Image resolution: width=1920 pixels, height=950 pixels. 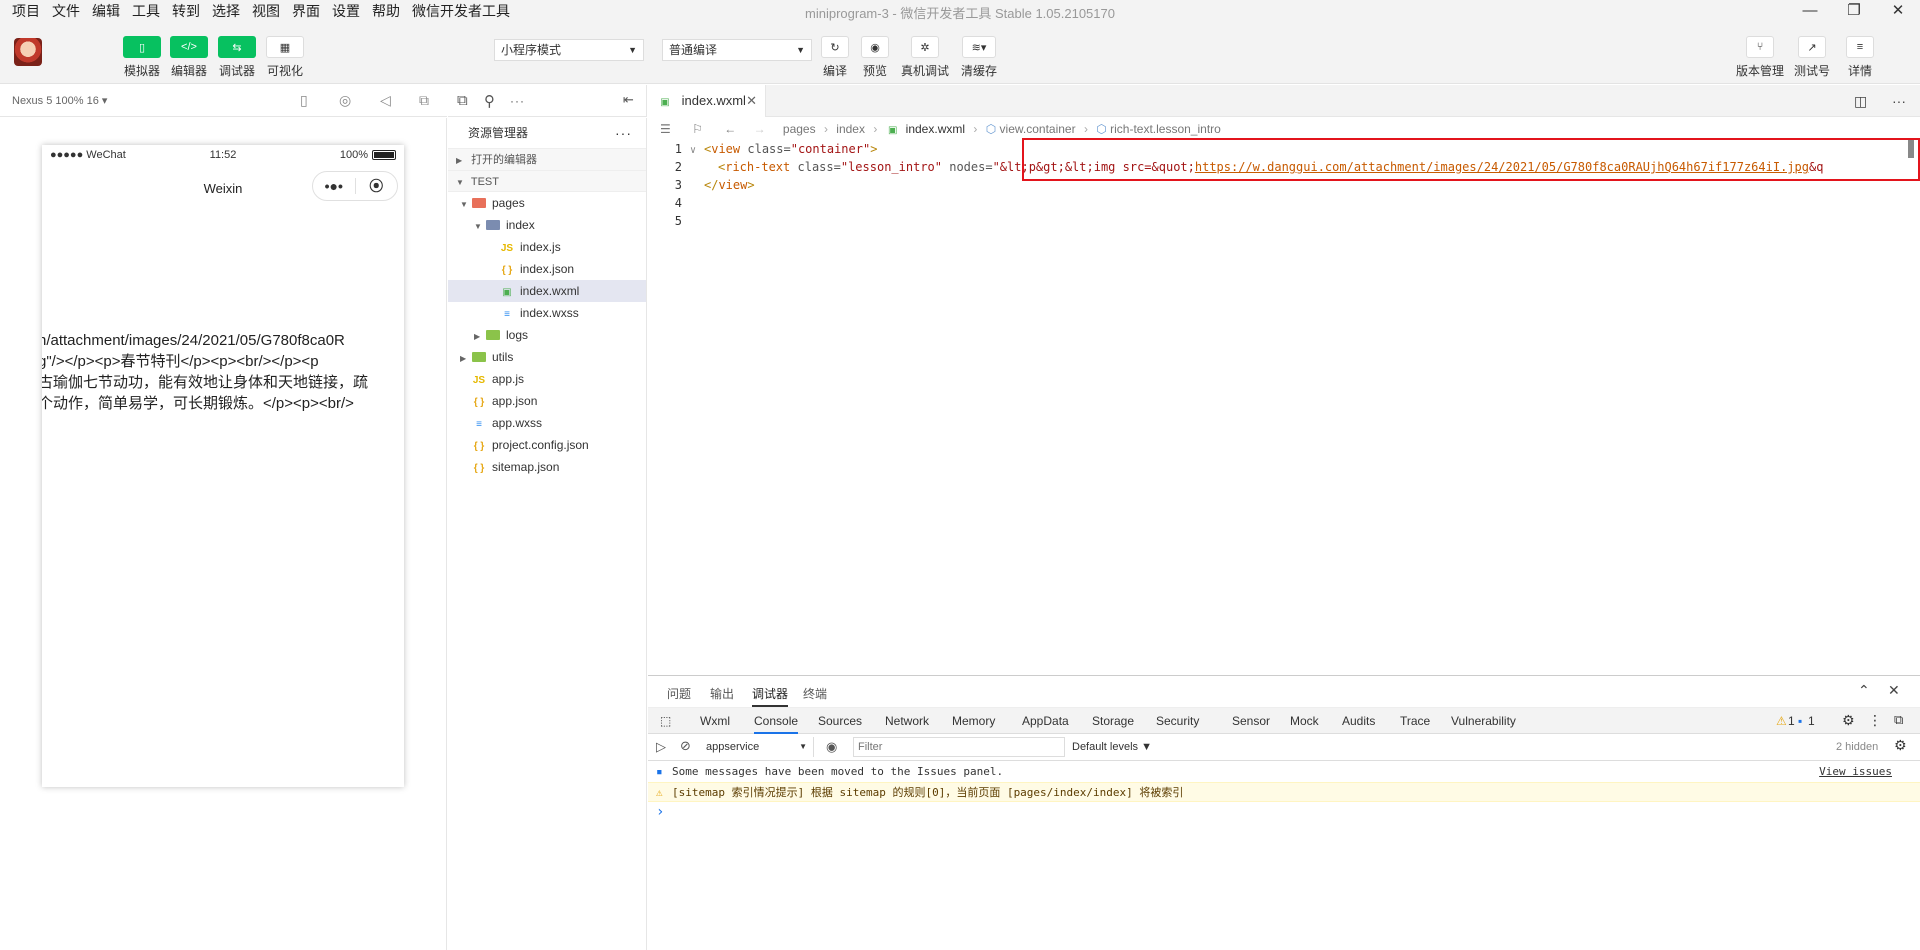 What do you see at coordinates (28, 52) in the screenshot?
I see `avatar` at bounding box center [28, 52].